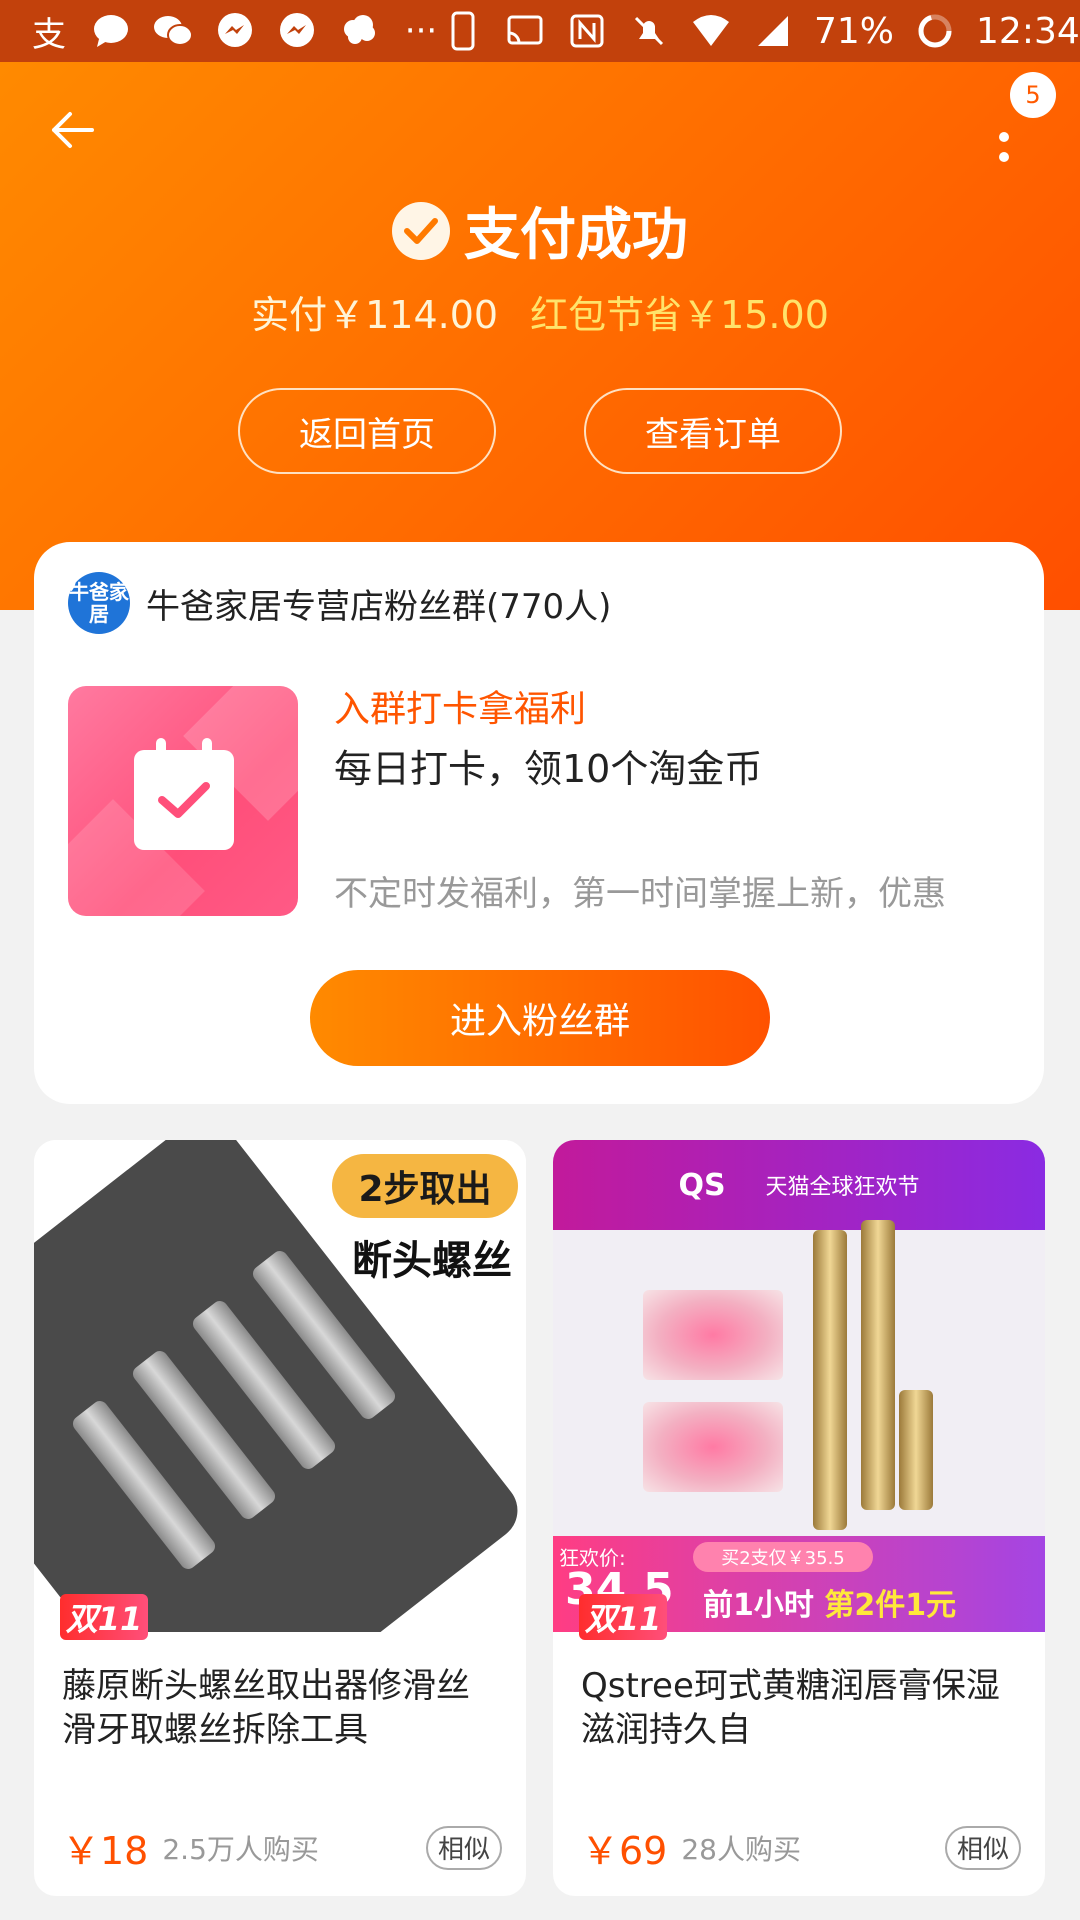 The width and height of the screenshot is (1080, 1920). I want to click on signal-icon, so click(773, 31).